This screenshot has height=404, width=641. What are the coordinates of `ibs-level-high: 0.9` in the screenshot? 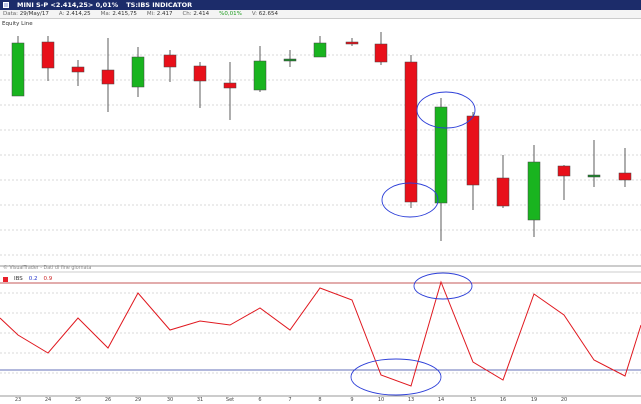 It's located at (48, 279).